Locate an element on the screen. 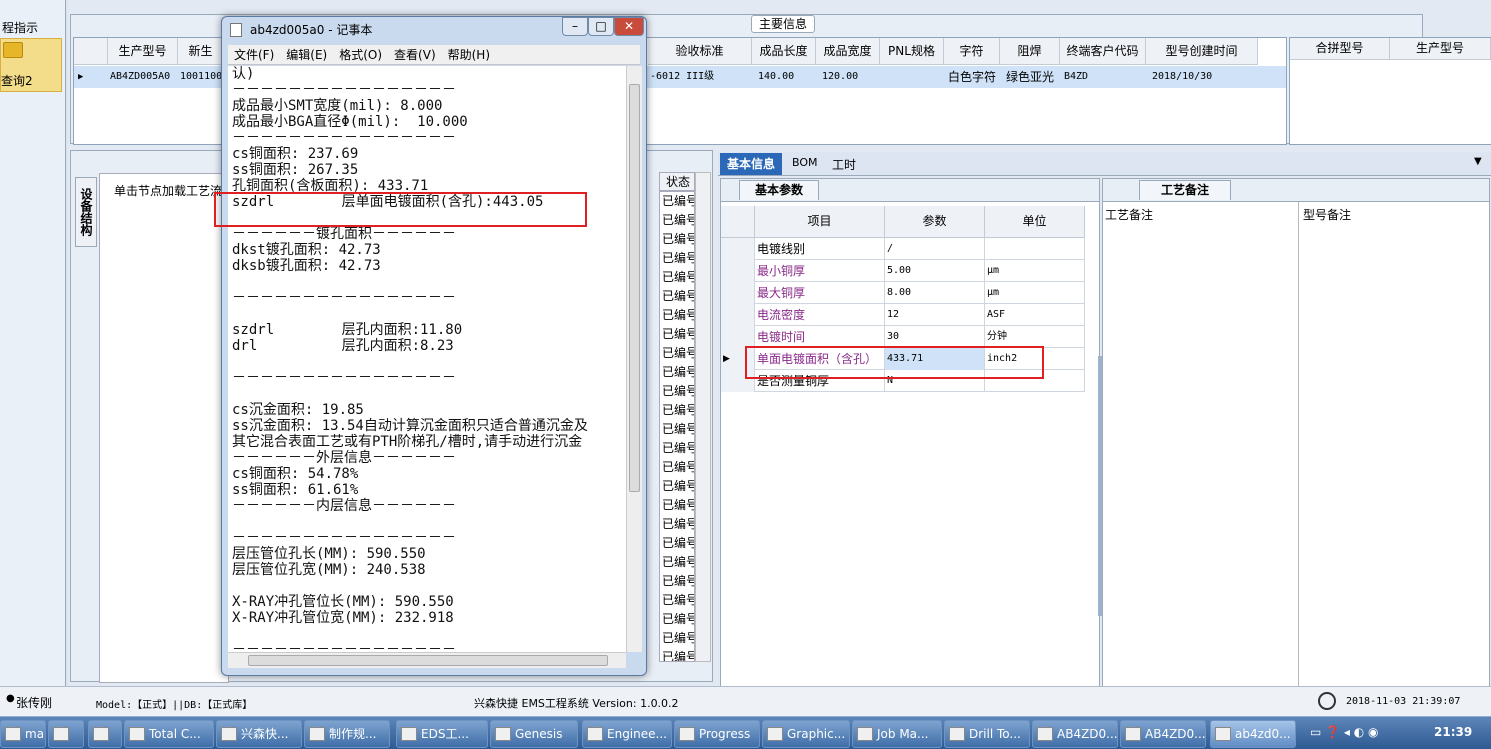  tab-basic-params: 基本参数 is located at coordinates (779, 190).